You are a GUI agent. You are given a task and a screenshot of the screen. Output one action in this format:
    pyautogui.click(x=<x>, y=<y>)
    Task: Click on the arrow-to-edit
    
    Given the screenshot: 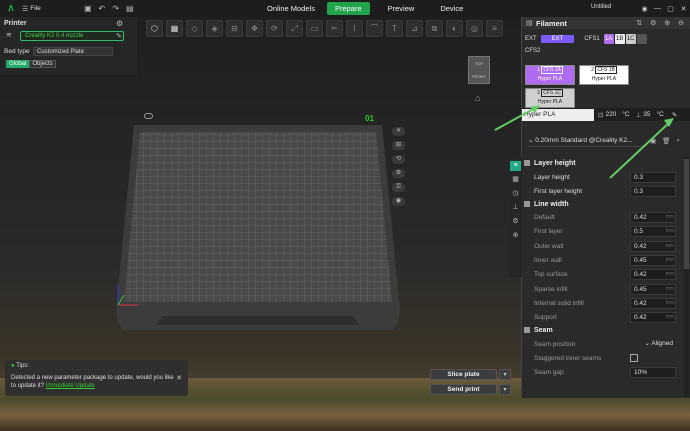 What is the action you would take?
    pyautogui.click(x=640, y=149)
    